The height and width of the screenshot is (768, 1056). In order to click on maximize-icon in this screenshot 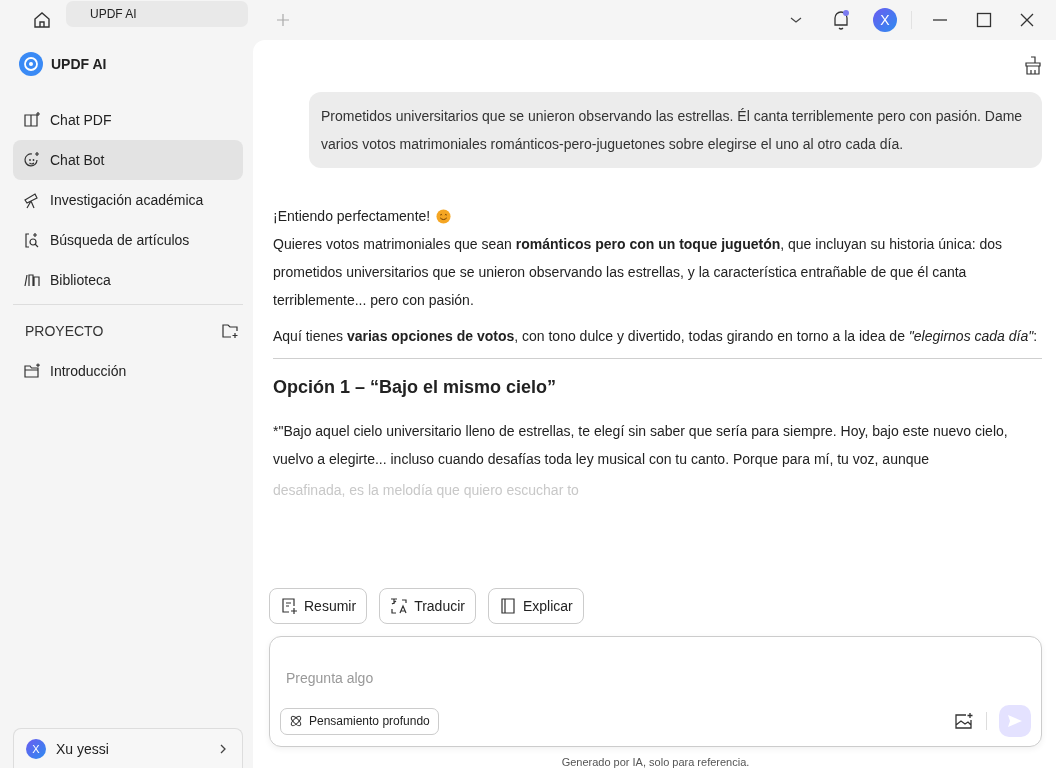, I will do `click(984, 20)`.